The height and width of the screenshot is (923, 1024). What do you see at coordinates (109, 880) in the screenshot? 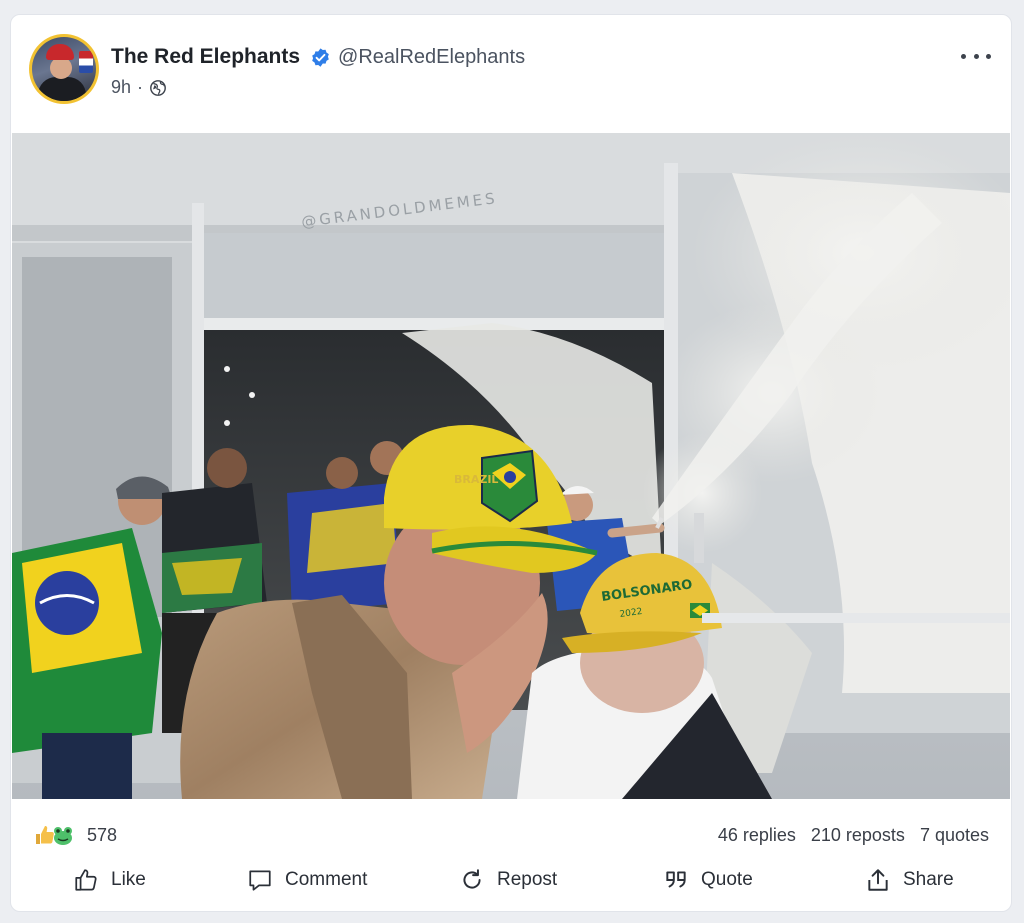
I see `like-button: Like` at bounding box center [109, 880].